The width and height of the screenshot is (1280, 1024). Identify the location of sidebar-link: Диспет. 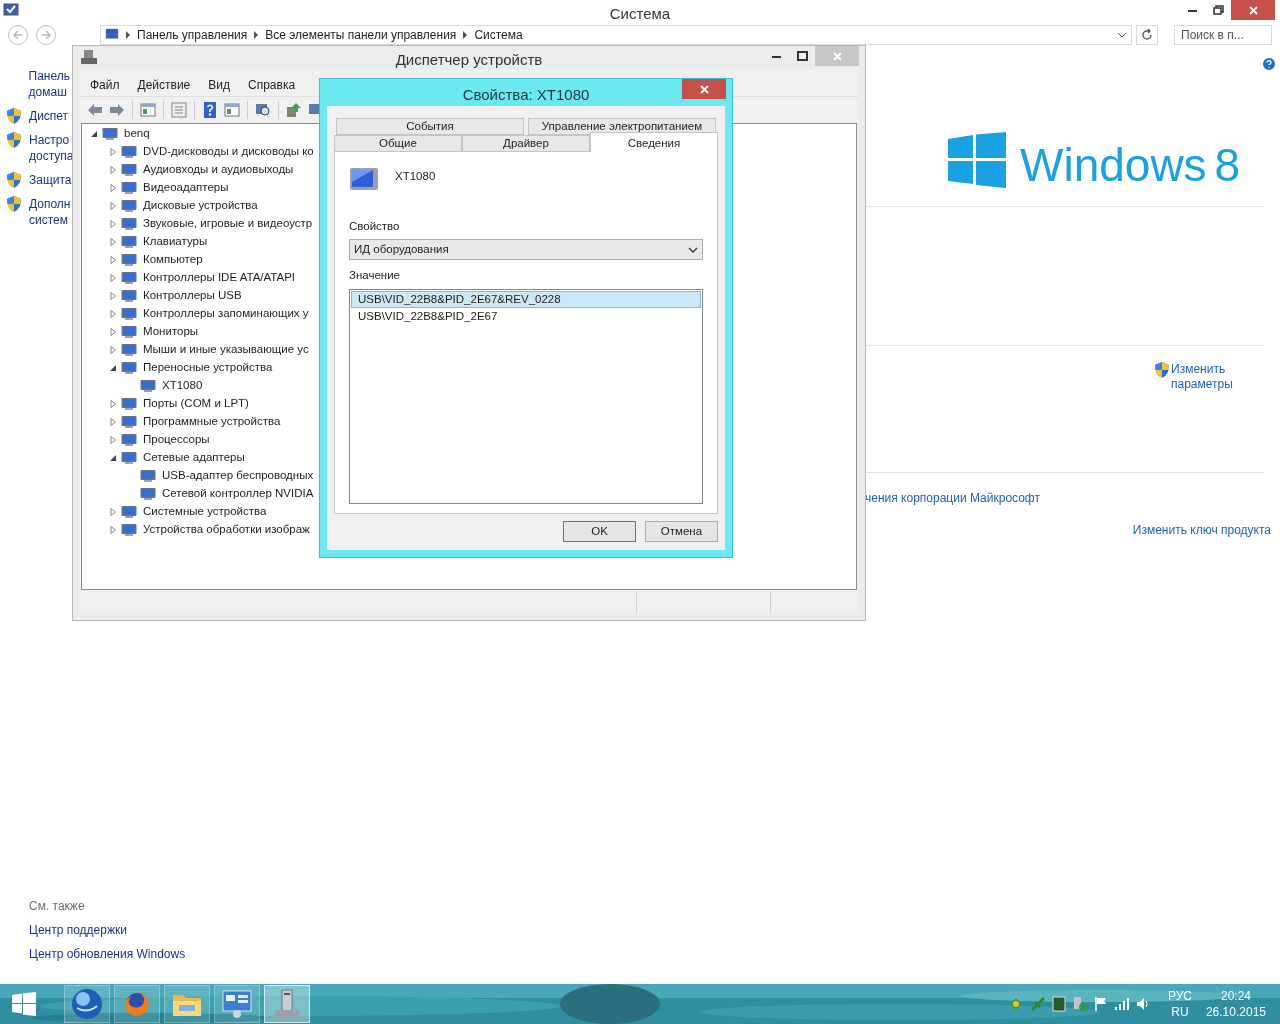
(49, 116).